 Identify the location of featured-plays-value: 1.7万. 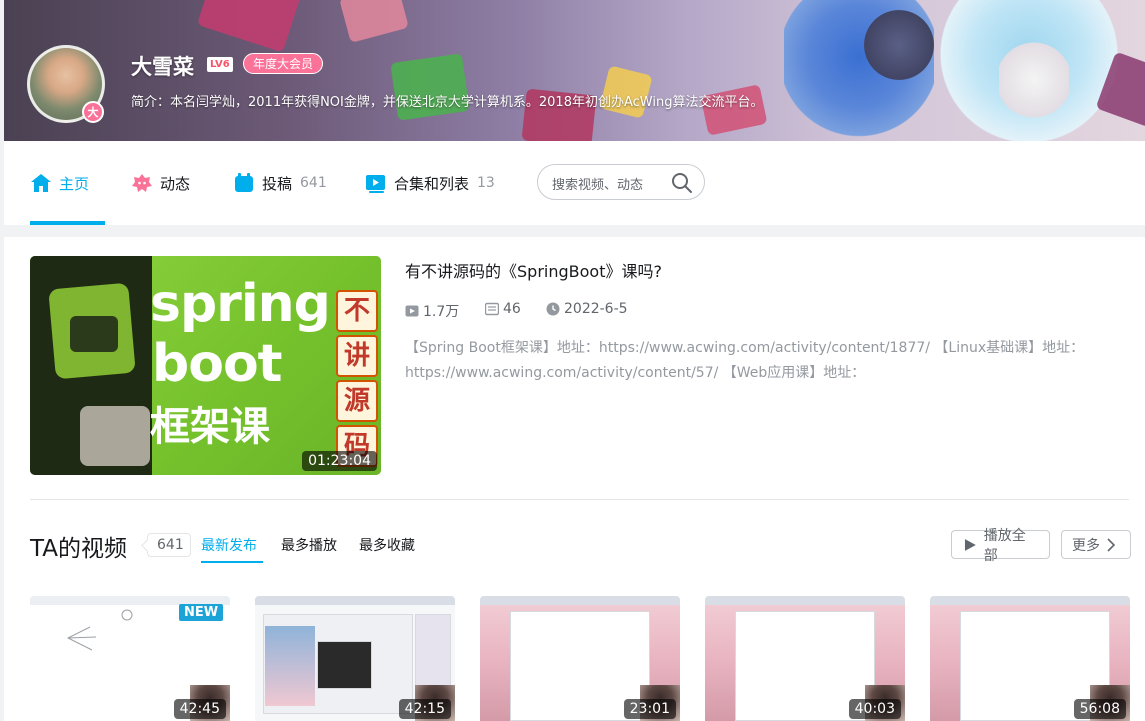
(441, 312).